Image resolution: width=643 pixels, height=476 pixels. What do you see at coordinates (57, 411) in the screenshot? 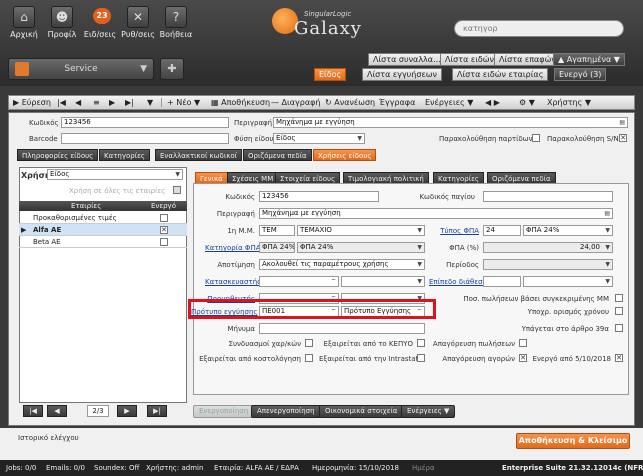
I see `pager-prev-button: ◀` at bounding box center [57, 411].